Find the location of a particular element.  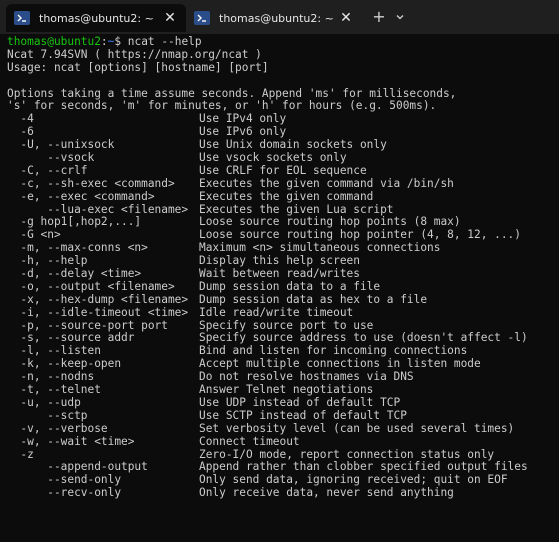

option-flag: -h, --help is located at coordinates (47, 261).